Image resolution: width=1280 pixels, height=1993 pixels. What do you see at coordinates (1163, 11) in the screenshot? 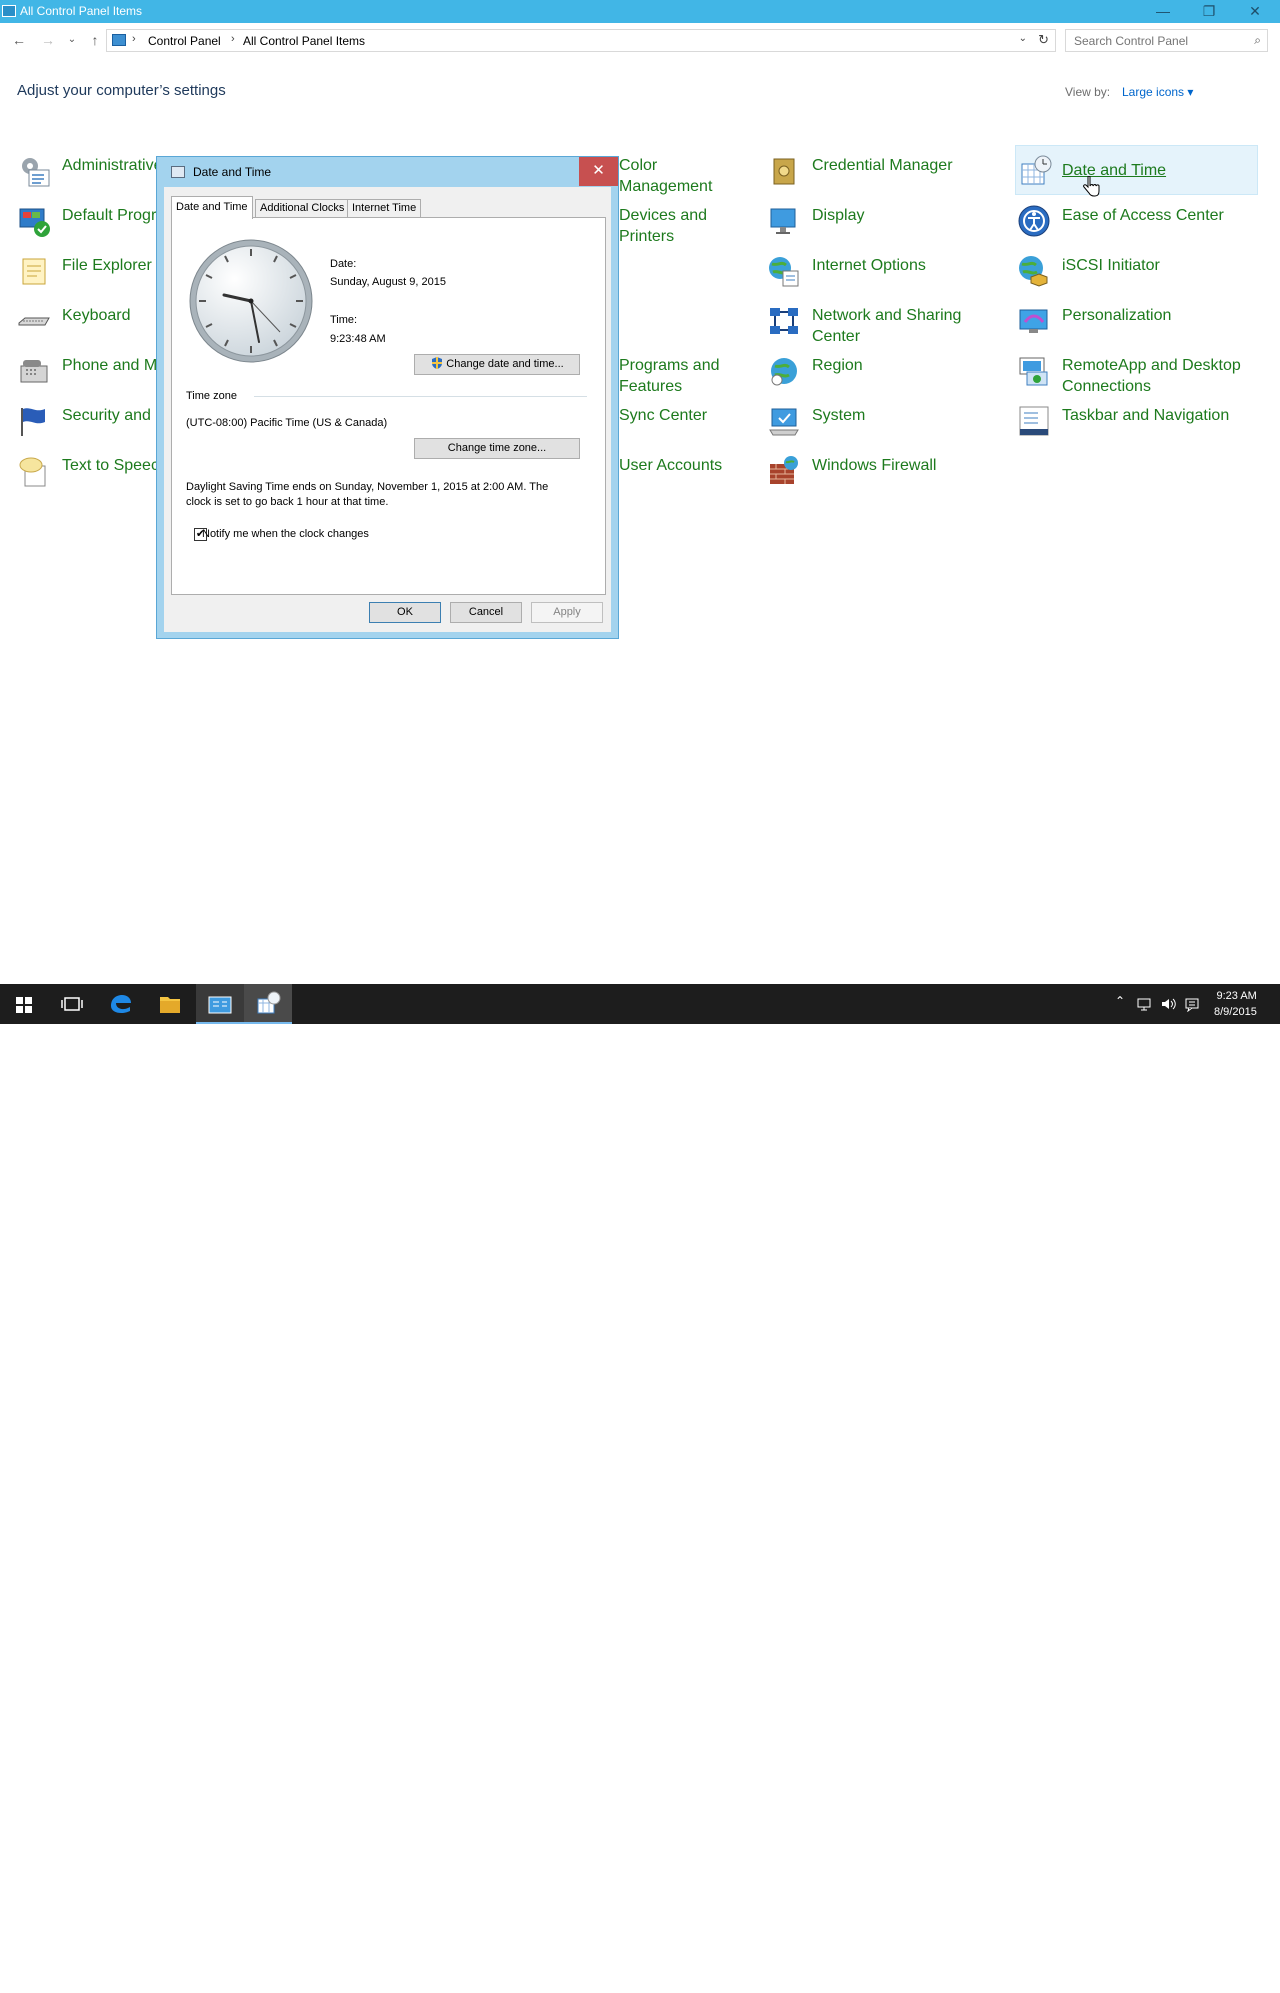
I see `minimize-button: —` at bounding box center [1163, 11].